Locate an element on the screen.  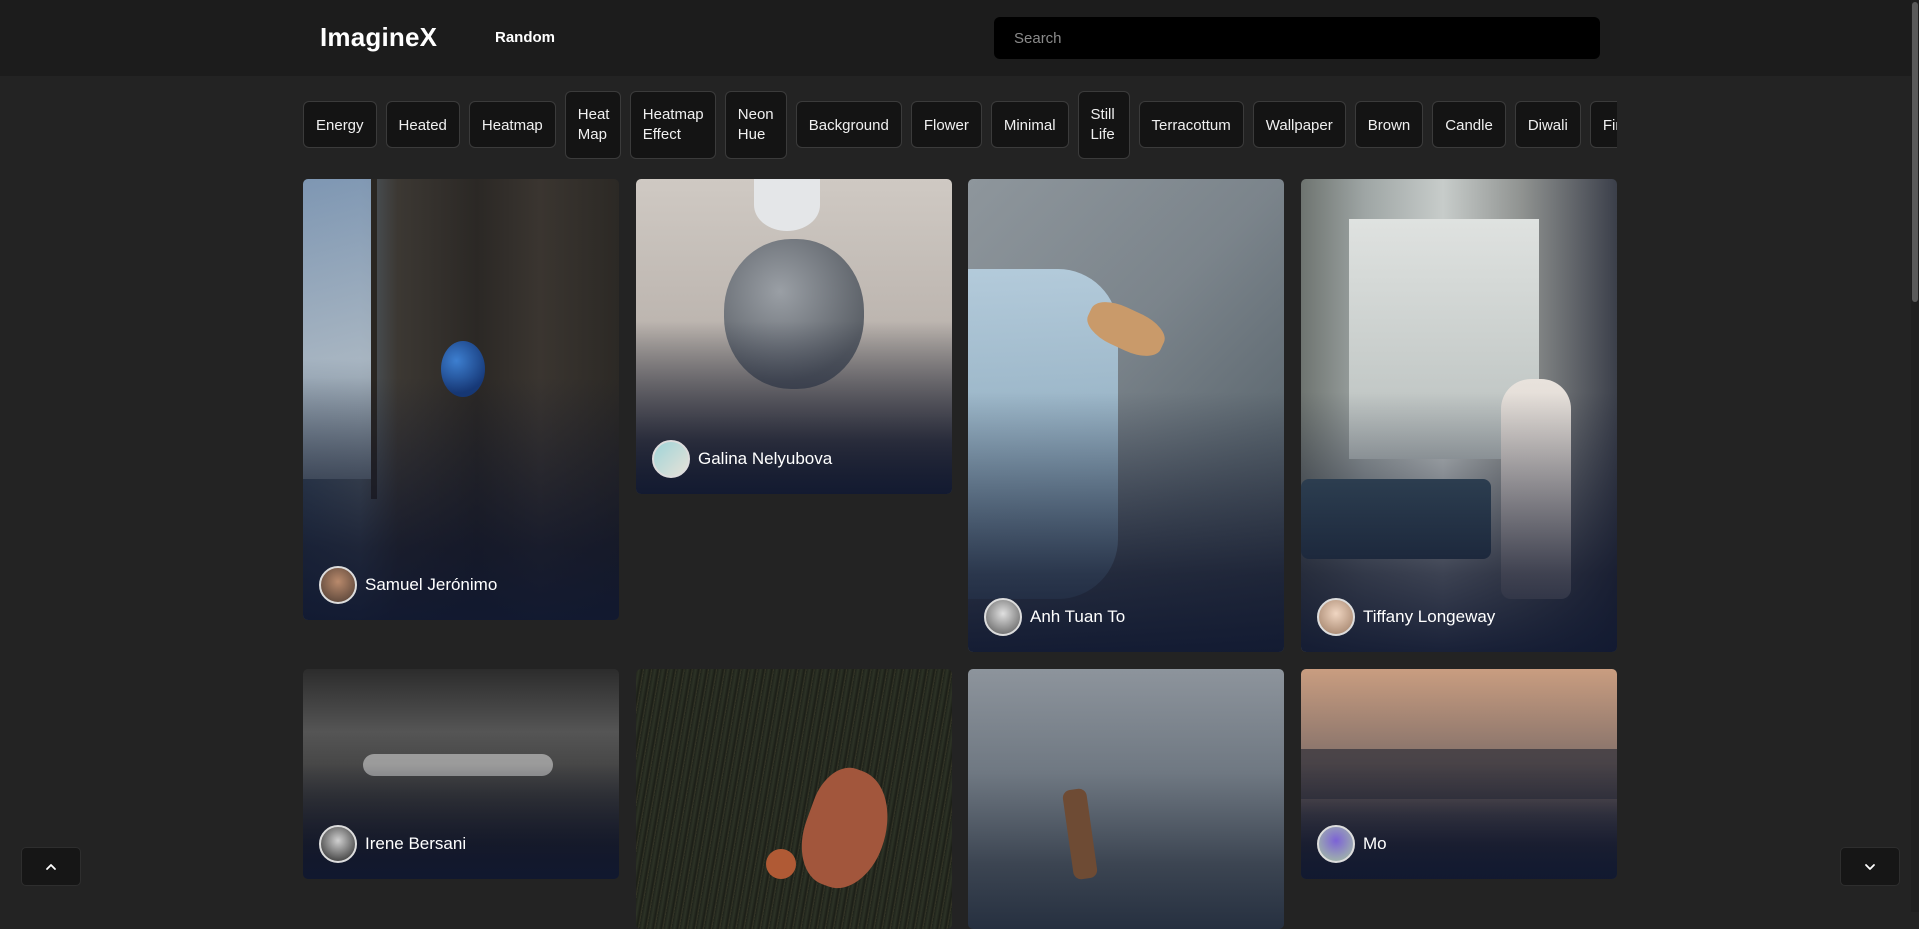
photo-card: Tiffany Longeway is located at coordinates (1459, 415).